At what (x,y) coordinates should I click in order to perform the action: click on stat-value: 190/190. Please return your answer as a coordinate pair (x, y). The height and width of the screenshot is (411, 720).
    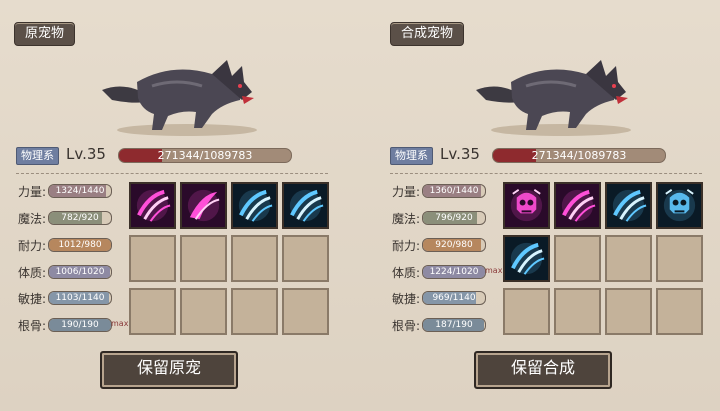
    Looking at the image, I should click on (80, 325).